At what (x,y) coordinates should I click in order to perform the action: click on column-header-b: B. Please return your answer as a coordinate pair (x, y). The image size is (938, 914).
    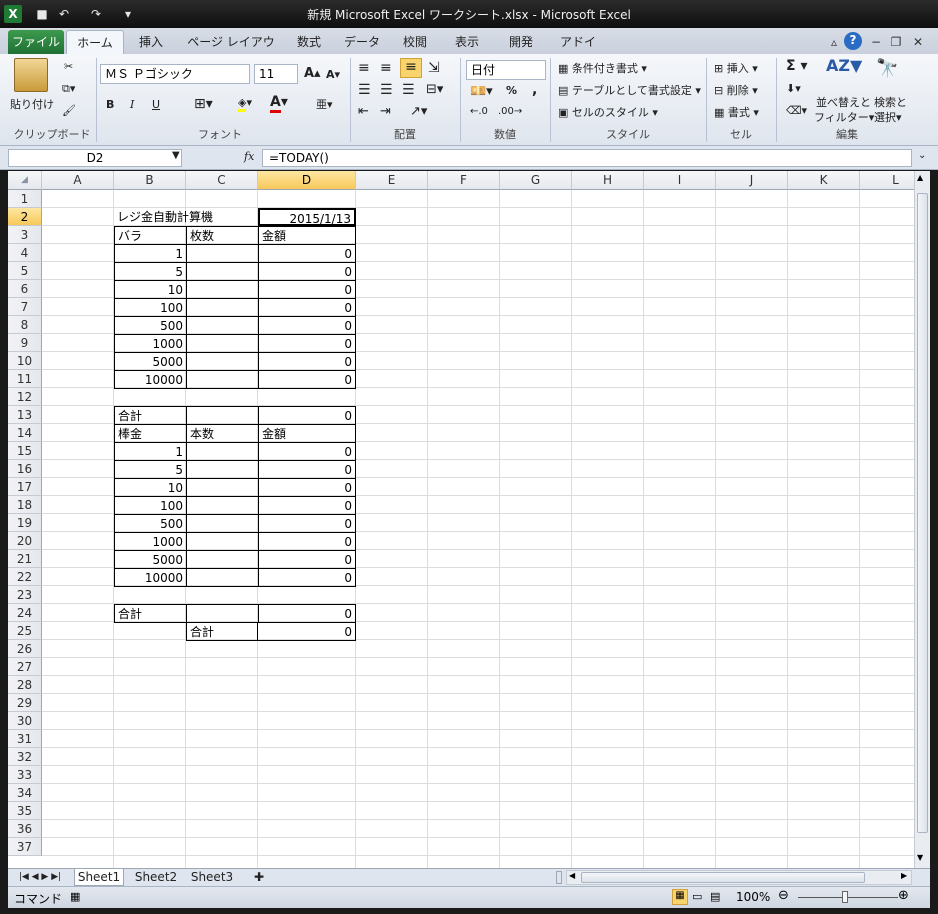
    Looking at the image, I should click on (150, 180).